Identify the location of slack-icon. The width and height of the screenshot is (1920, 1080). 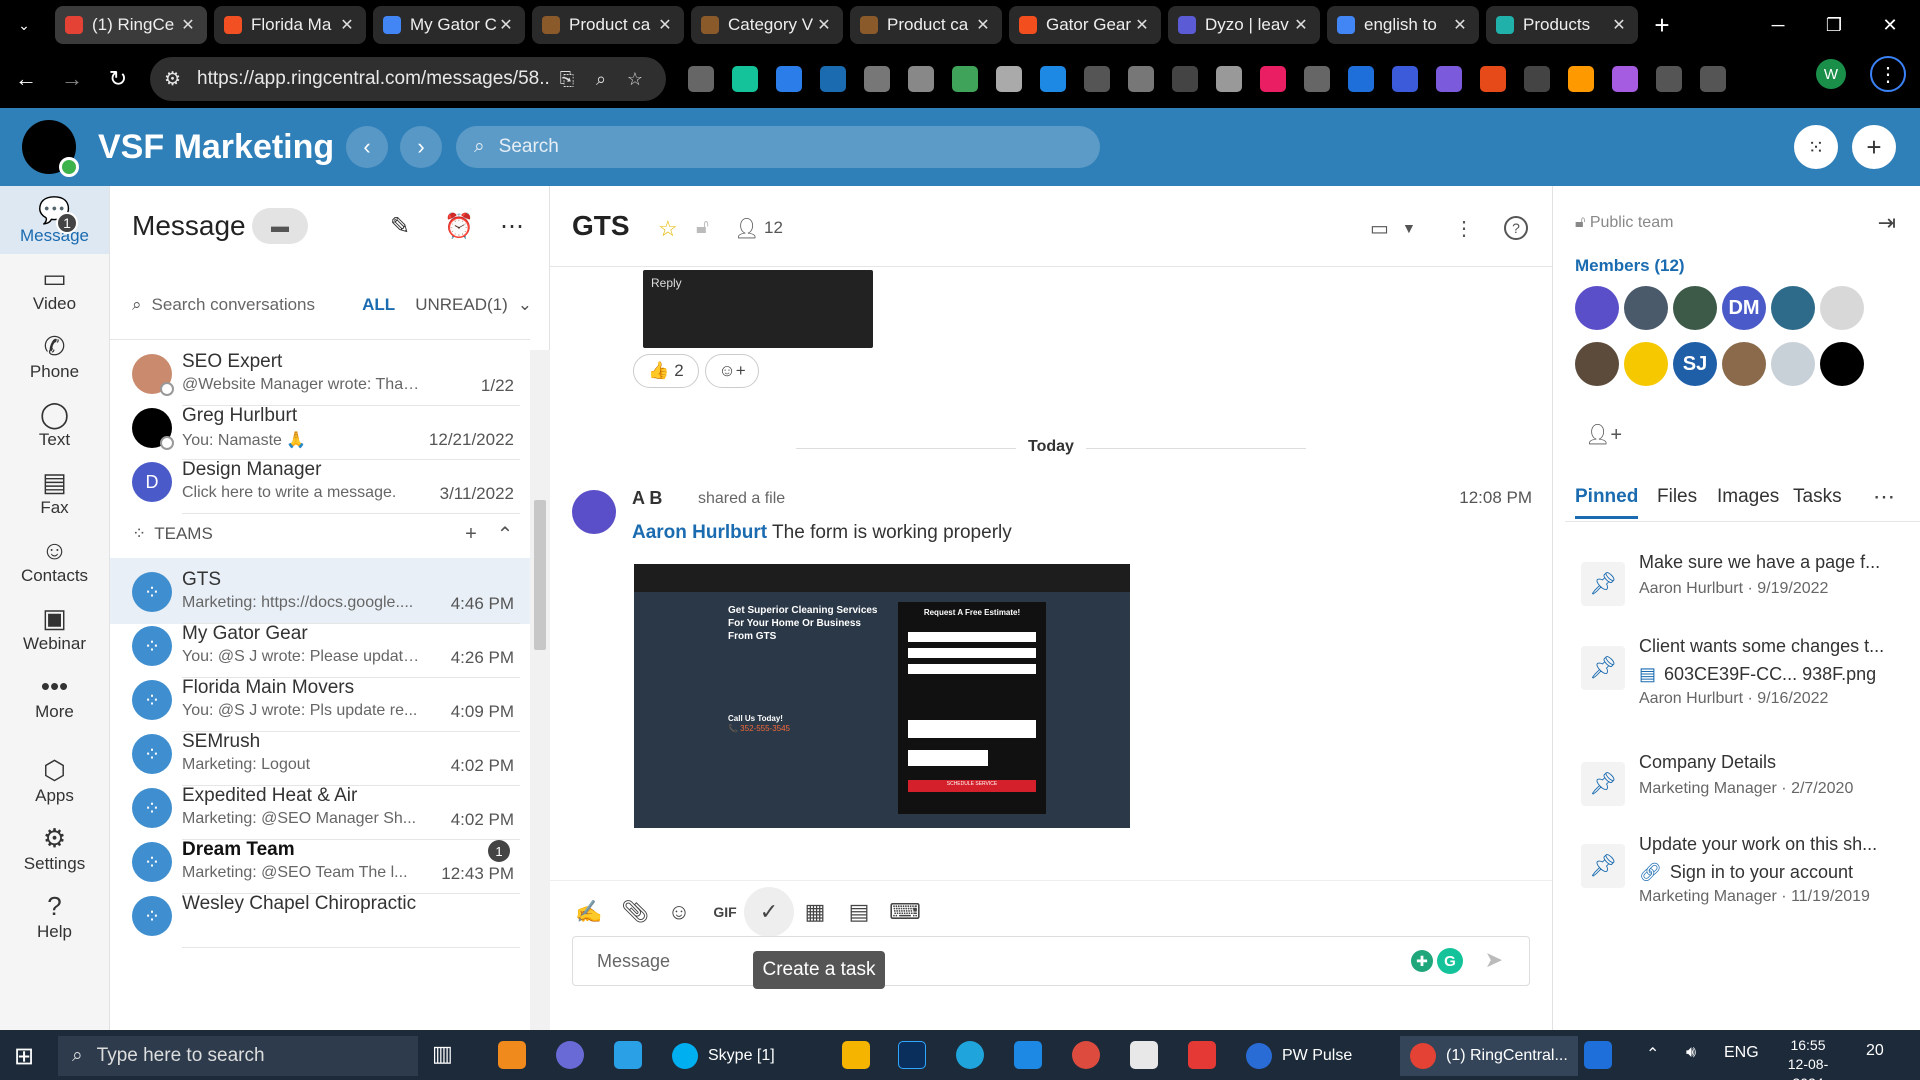
(570, 1055).